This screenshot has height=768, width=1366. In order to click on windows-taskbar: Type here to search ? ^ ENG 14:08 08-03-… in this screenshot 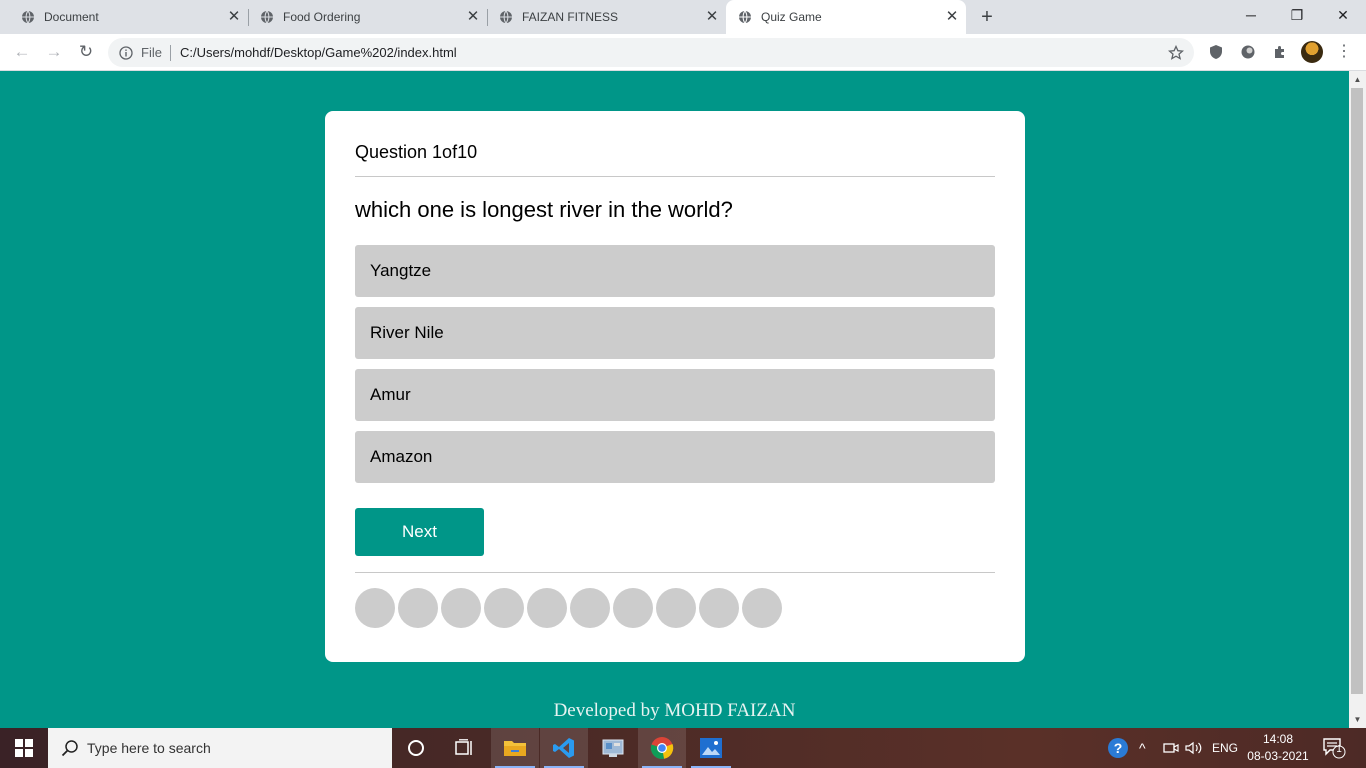, I will do `click(683, 748)`.